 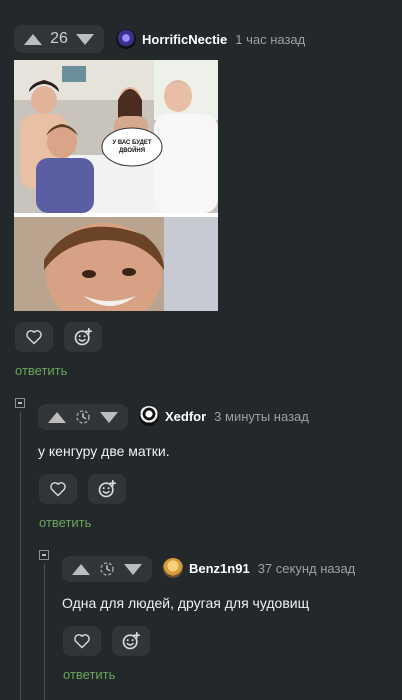 I want to click on author-name: Xedfor, so click(x=185, y=416).